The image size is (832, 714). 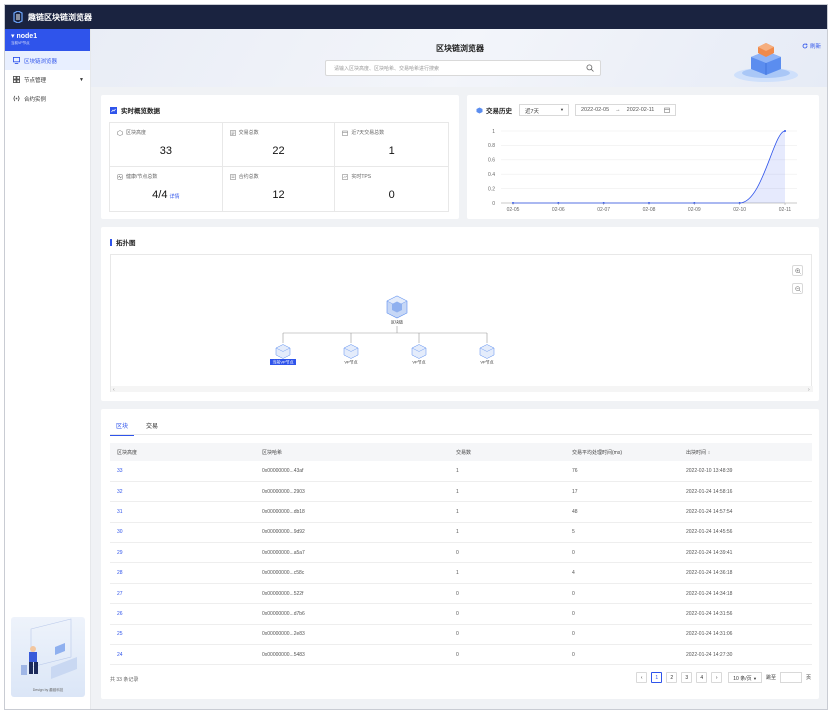 I want to click on table-row: 28 0x00000000...c58c 1 4 2022-01-24 14:36:18, so click(x=461, y=573).